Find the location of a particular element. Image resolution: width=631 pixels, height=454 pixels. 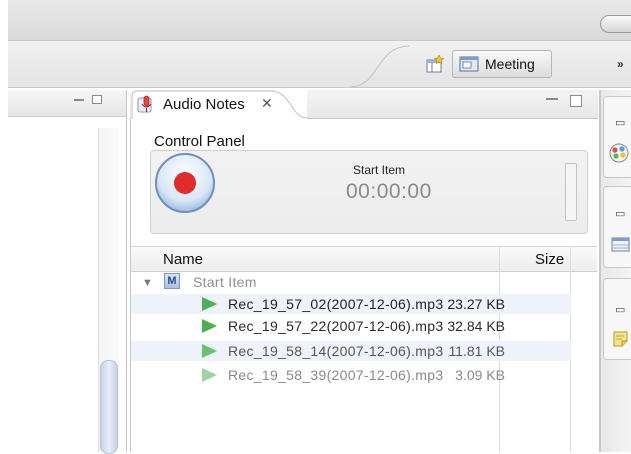

color-palette-icon is located at coordinates (619, 153).